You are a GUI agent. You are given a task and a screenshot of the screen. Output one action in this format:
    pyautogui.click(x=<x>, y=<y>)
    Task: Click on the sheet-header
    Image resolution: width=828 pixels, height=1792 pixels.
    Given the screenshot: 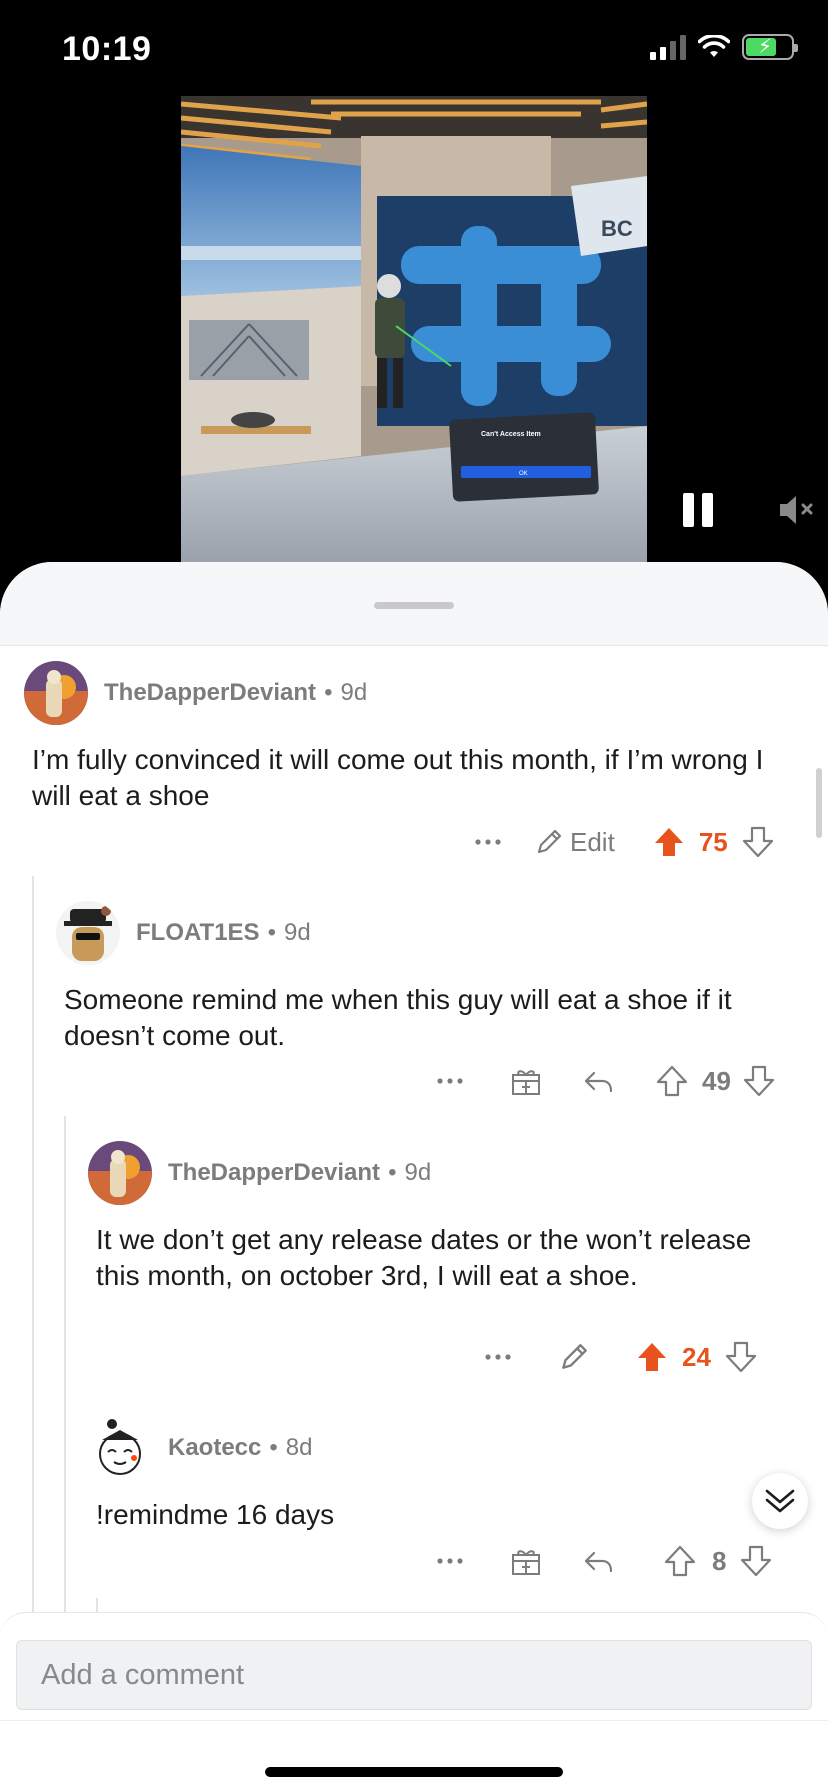 What is the action you would take?
    pyautogui.click(x=414, y=604)
    